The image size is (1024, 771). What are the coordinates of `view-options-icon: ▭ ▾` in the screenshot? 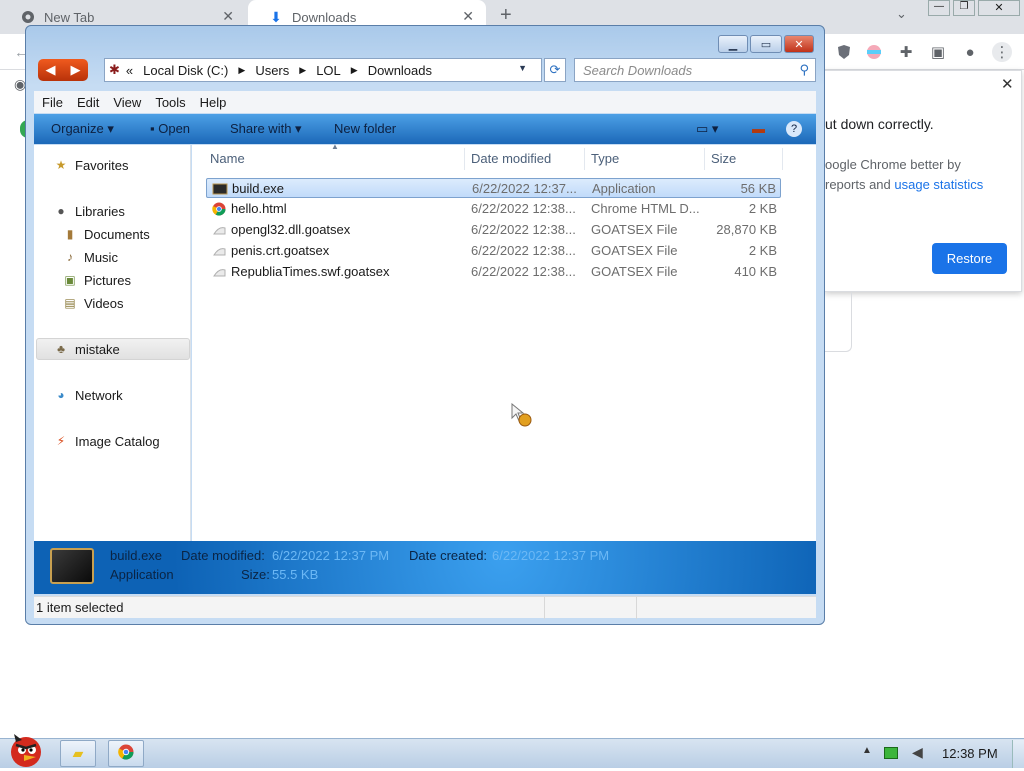 It's located at (707, 129).